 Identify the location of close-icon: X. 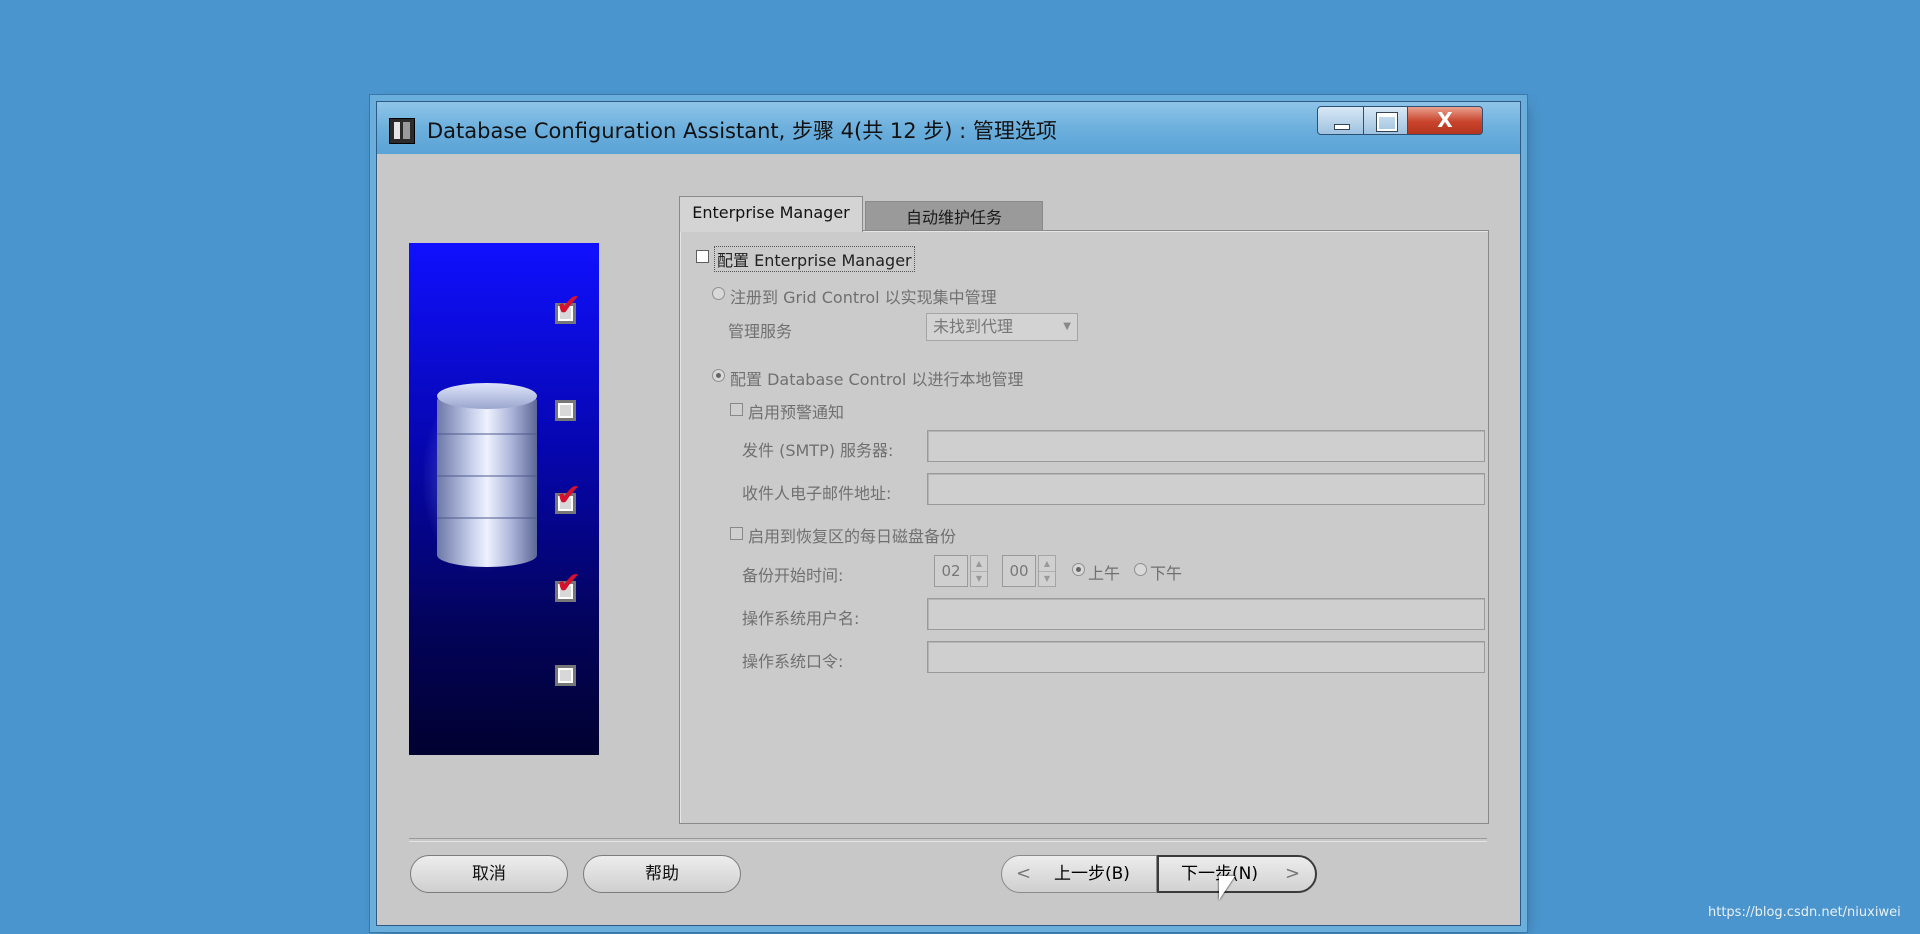
(1445, 120).